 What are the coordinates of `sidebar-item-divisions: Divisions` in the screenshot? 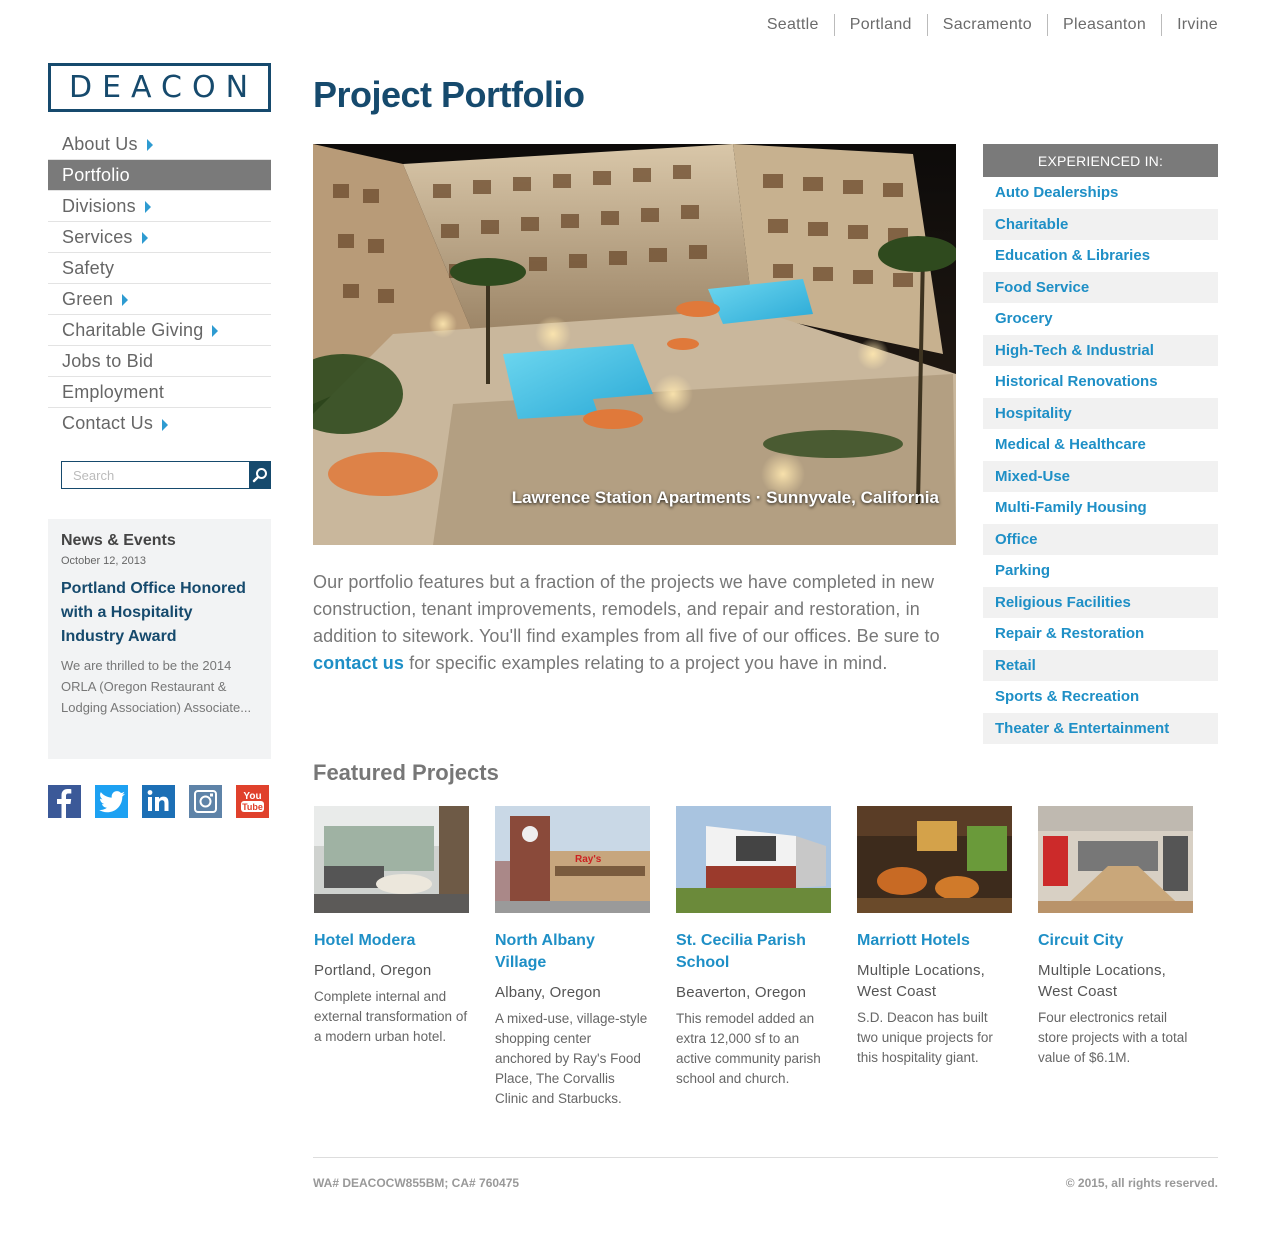 It's located at (159, 206).